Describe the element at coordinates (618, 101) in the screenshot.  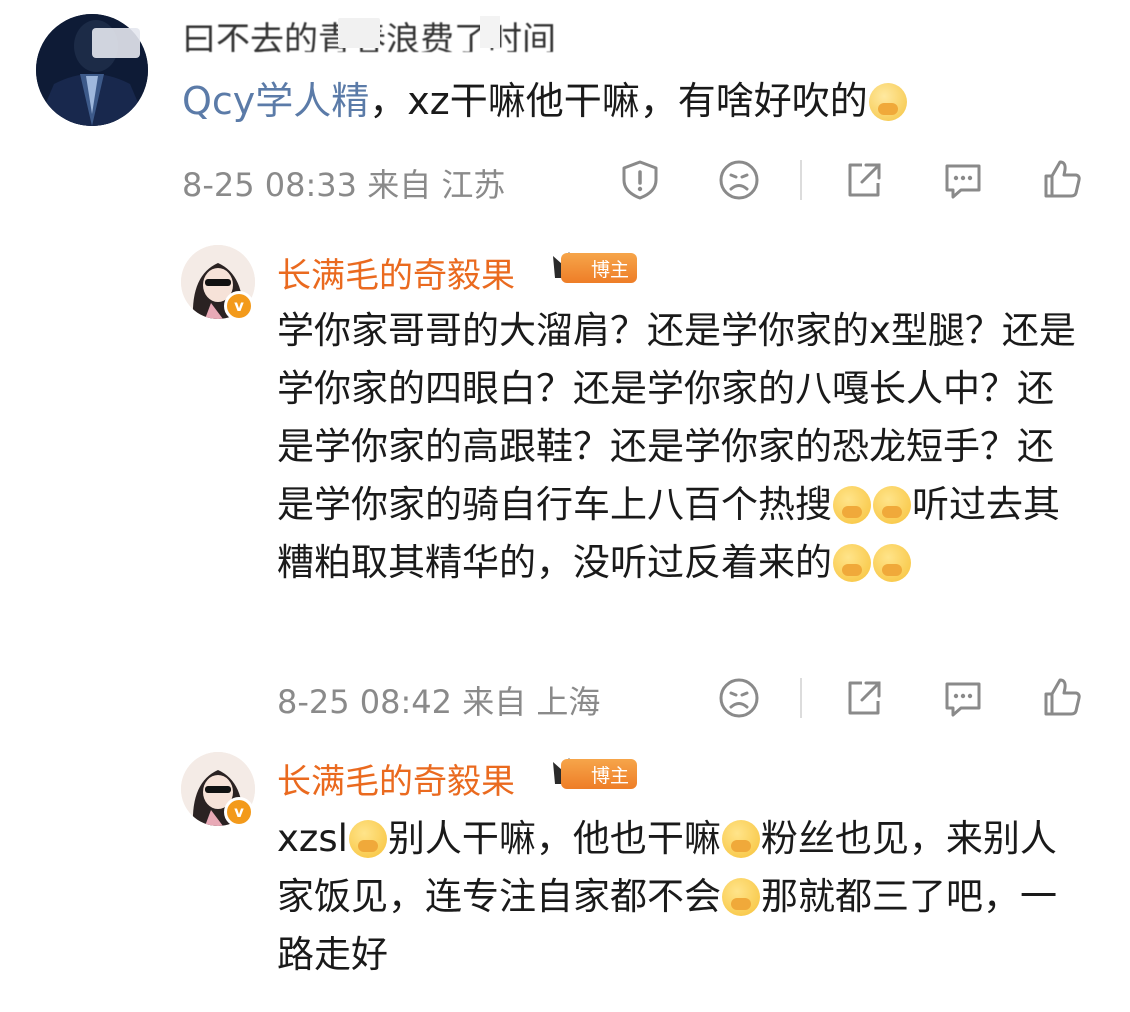
I see `comment-text: ，xz干嘛他干嘛，有啥好吹的` at that location.